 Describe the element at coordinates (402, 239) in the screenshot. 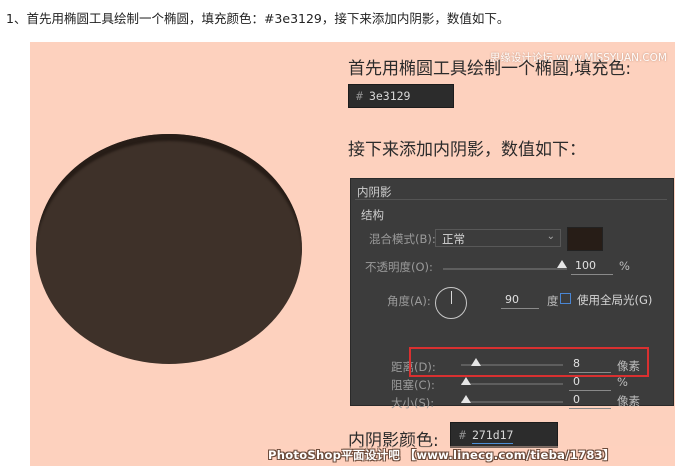

I see `blend-mode-label: 混合模式(B):` at that location.